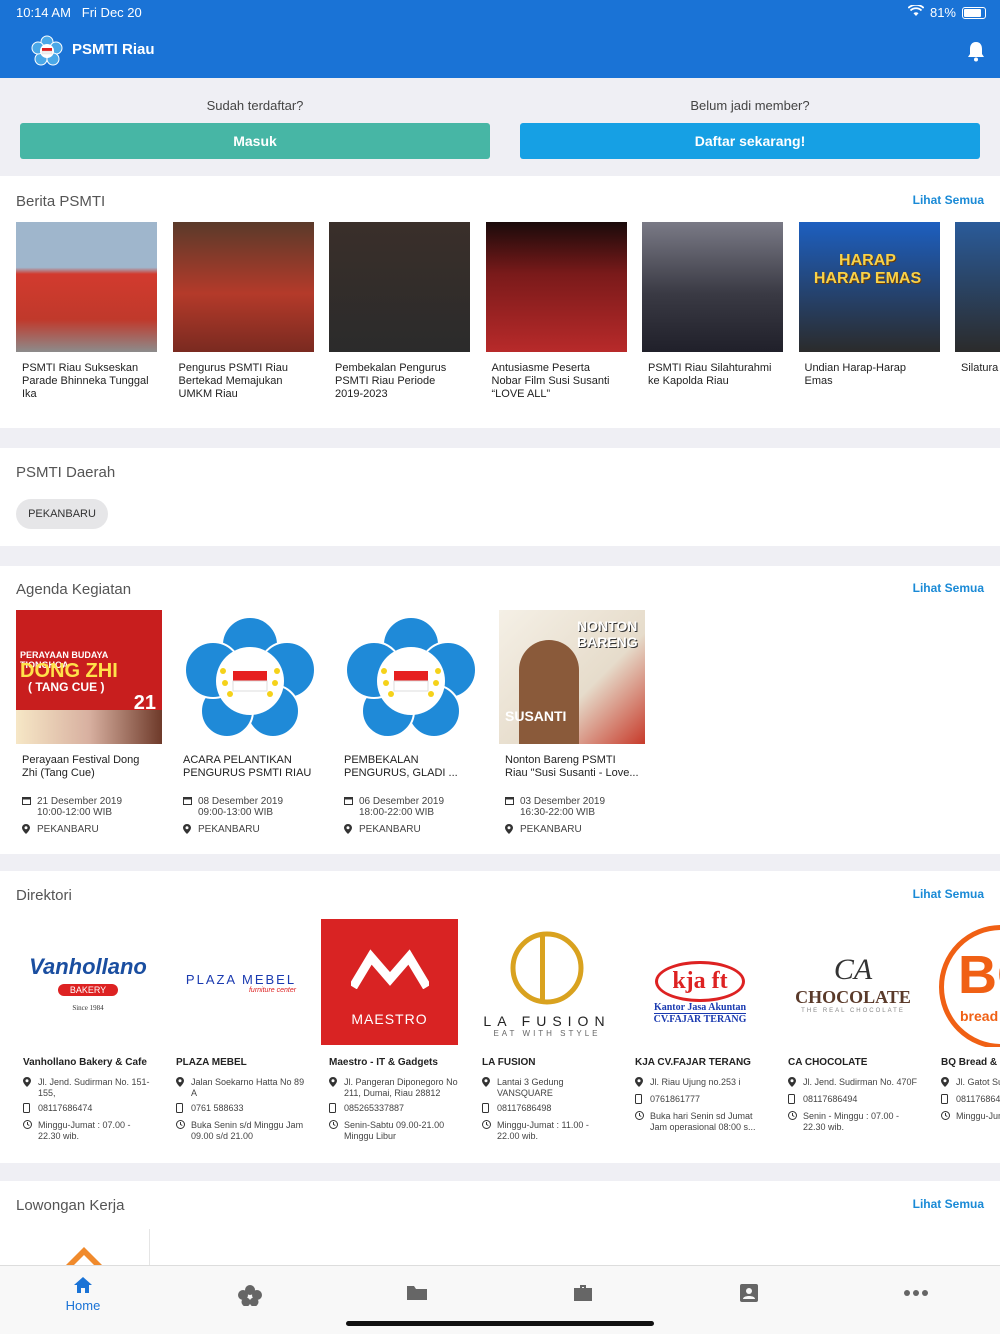  I want to click on agenda-see-all-link: Lihat Semua, so click(948, 588).